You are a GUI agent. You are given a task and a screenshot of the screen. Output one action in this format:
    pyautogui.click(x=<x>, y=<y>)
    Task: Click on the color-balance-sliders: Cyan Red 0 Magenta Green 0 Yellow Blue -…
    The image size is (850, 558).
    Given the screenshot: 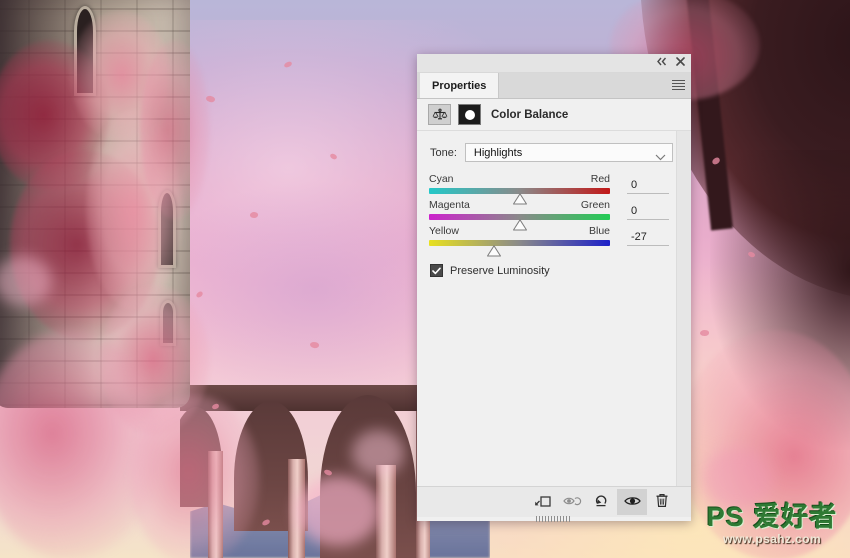 What is the action you would take?
    pyautogui.click(x=554, y=209)
    